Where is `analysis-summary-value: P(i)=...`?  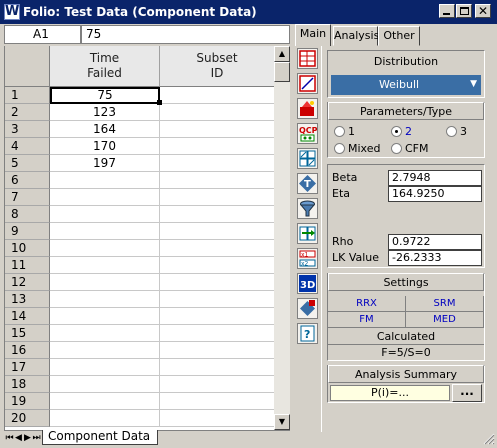 analysis-summary-value: P(i)=... is located at coordinates (390, 393).